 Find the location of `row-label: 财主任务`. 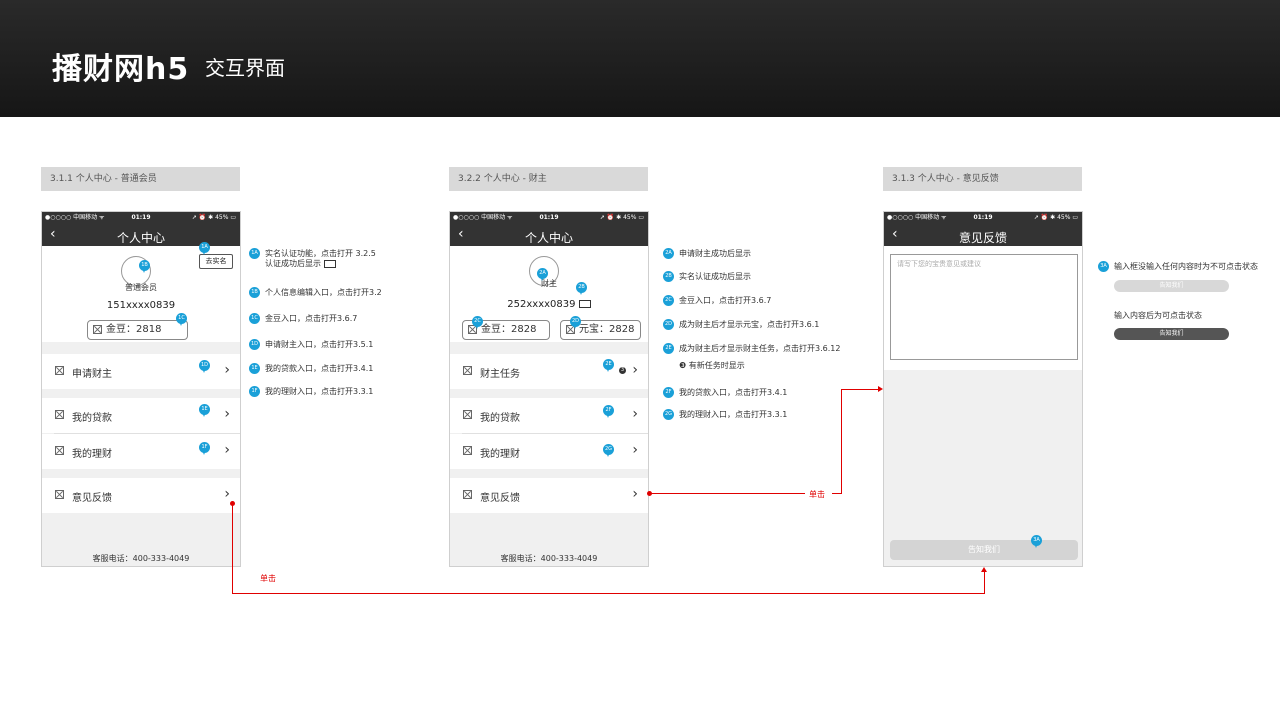

row-label: 财主任务 is located at coordinates (500, 374).